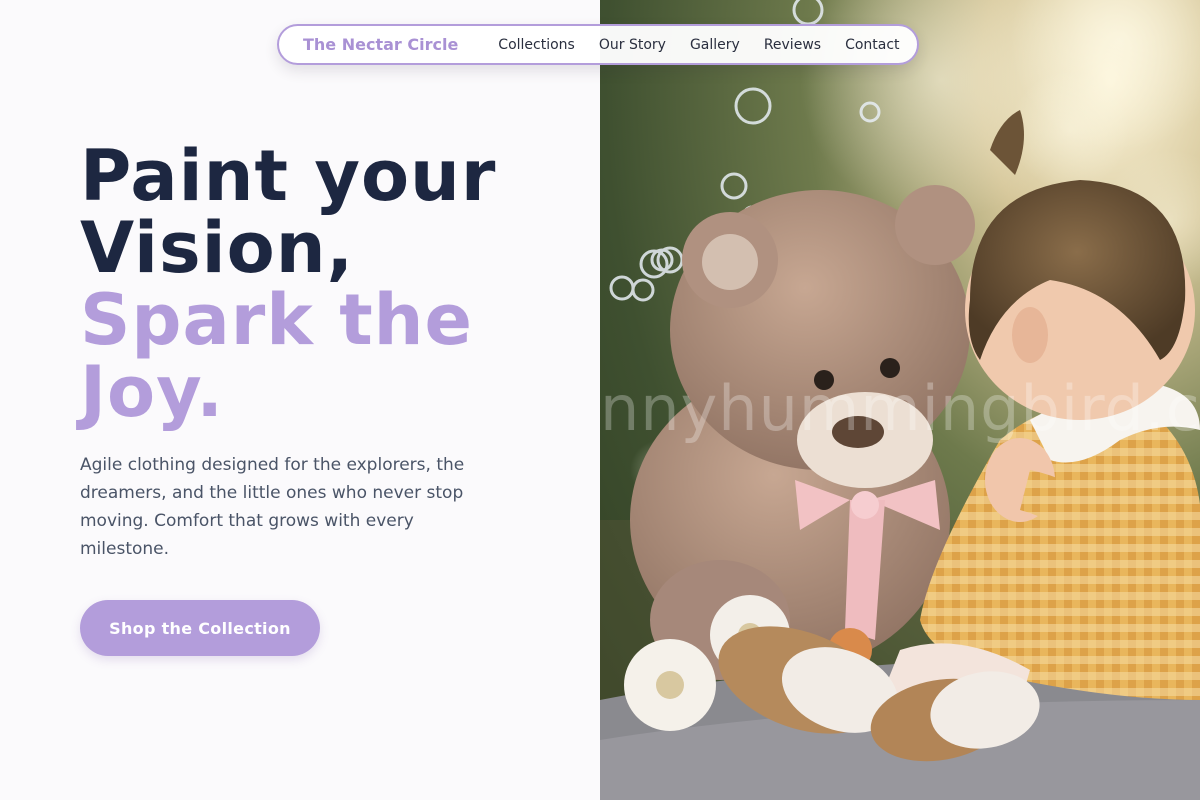  What do you see at coordinates (632, 45) in the screenshot?
I see `nav-link-our-story: Our Story` at bounding box center [632, 45].